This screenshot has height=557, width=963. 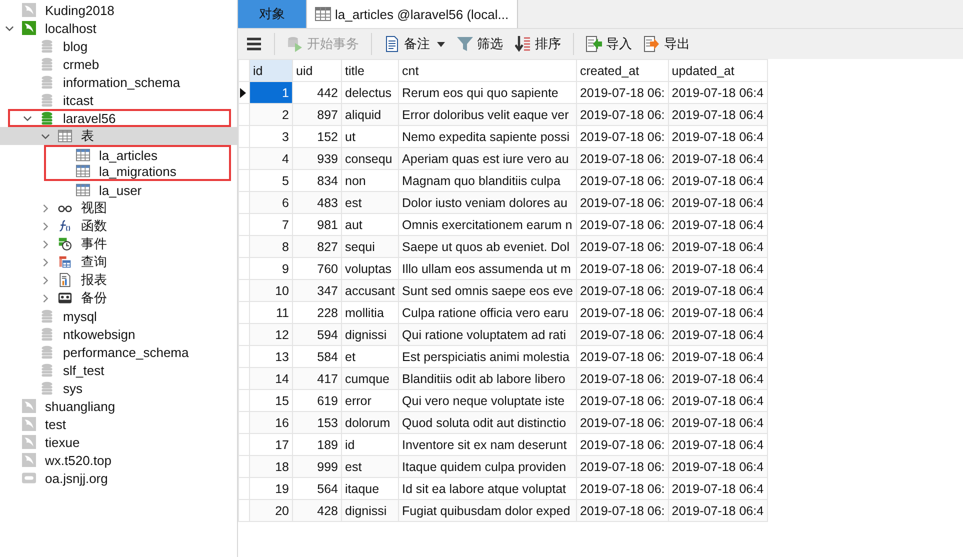 What do you see at coordinates (118, 478) in the screenshot?
I see `tree-item: oa.jsnjj.org` at bounding box center [118, 478].